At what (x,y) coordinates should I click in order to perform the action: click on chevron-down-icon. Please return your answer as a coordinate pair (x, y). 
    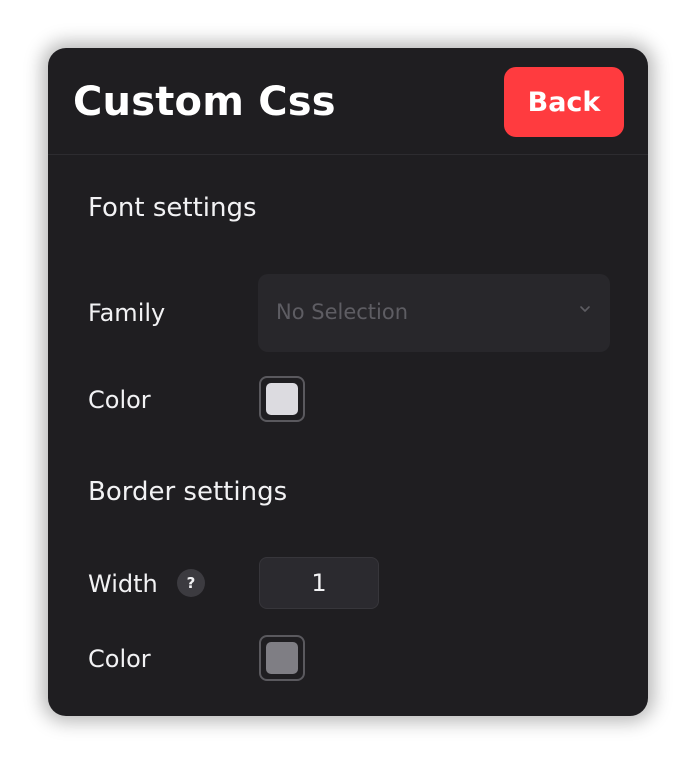
    Looking at the image, I should click on (585, 309).